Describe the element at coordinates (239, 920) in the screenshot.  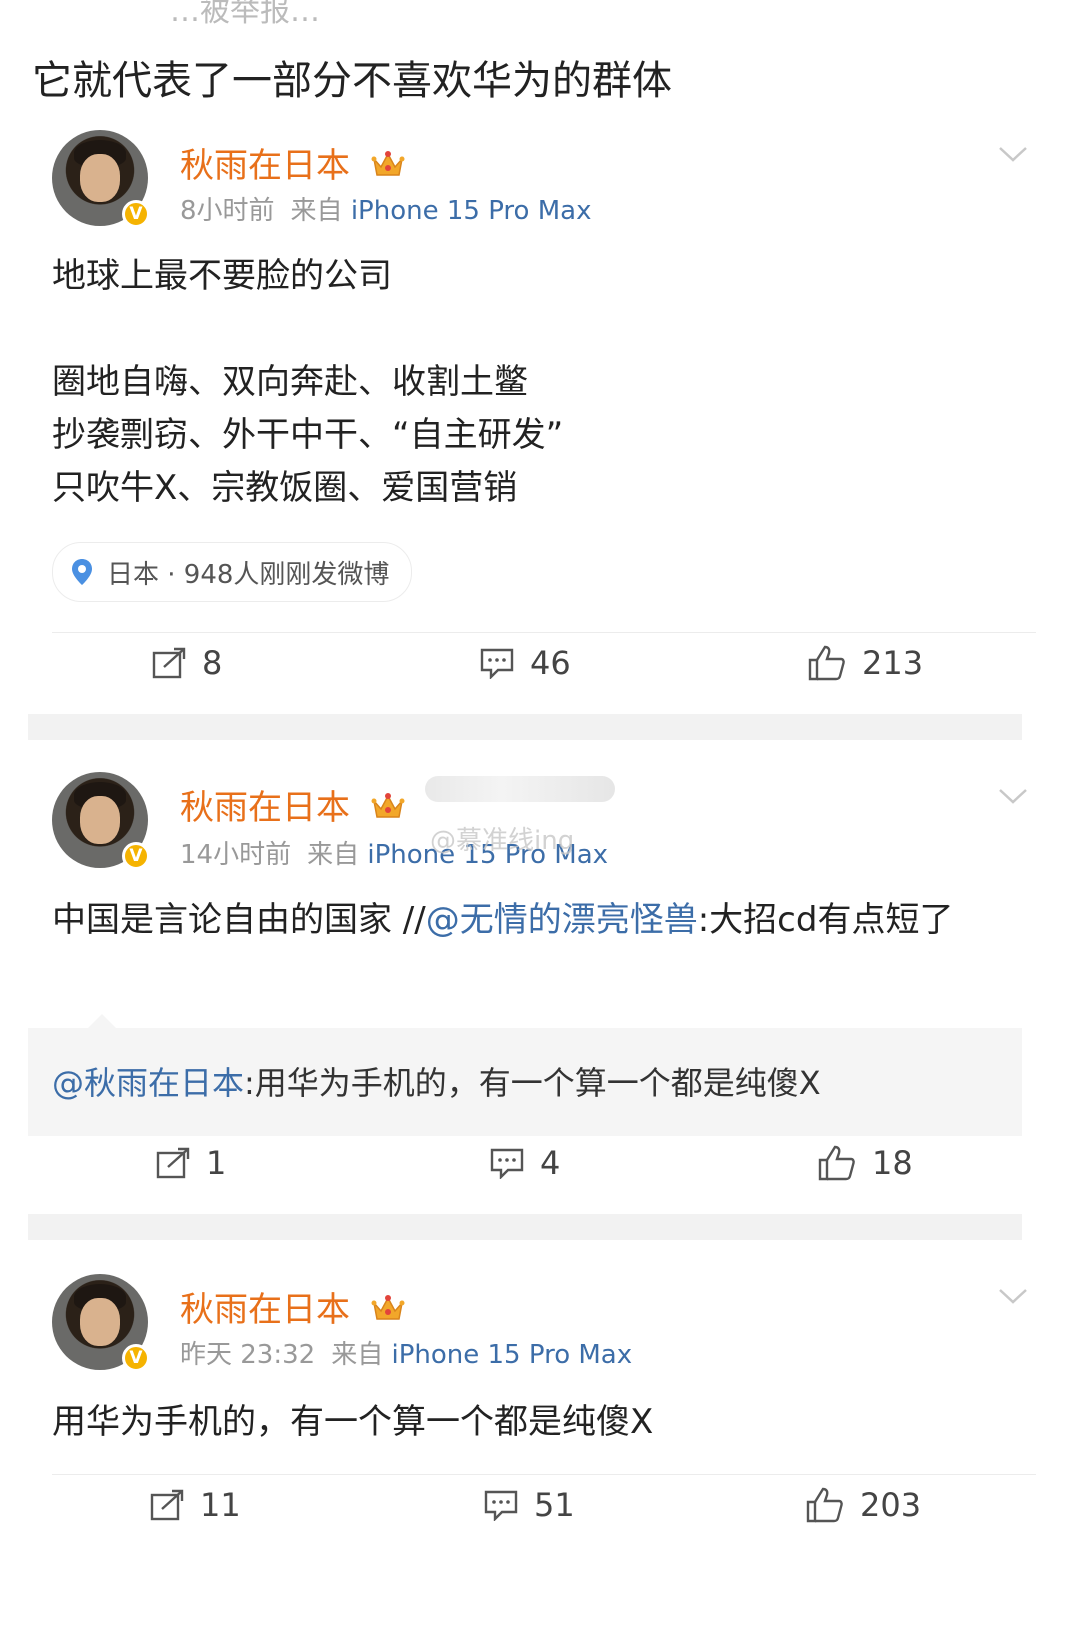
I see `content-text: 中国是言论自由的国家 //` at that location.